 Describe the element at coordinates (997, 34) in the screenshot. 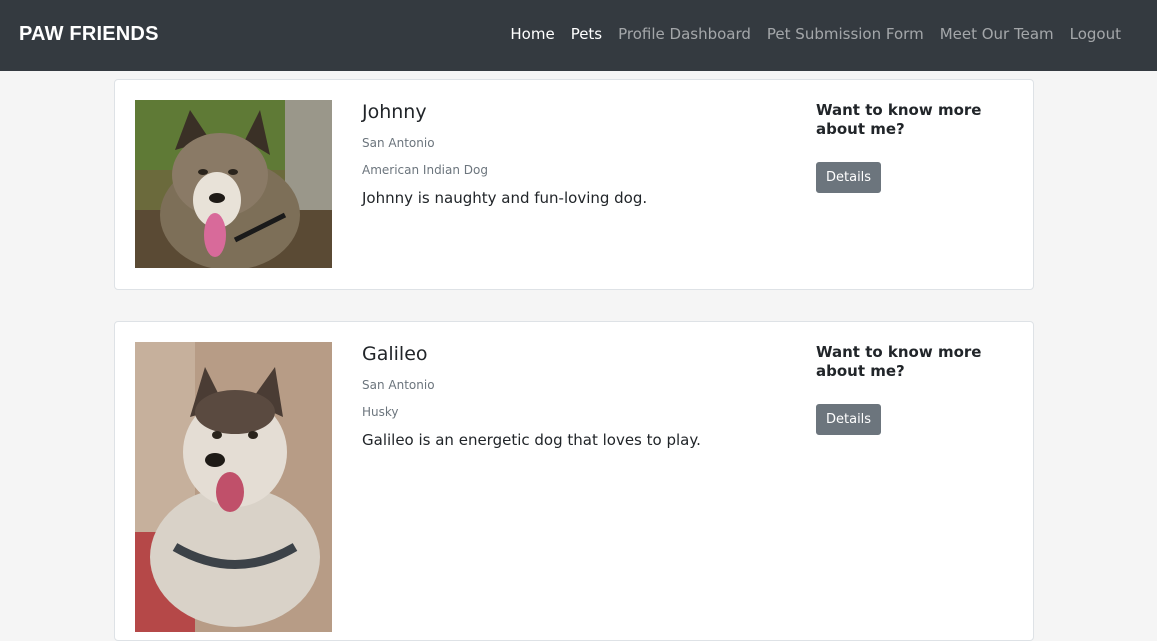

I see `nav-link-meet-our-team: Meet Our Team` at that location.